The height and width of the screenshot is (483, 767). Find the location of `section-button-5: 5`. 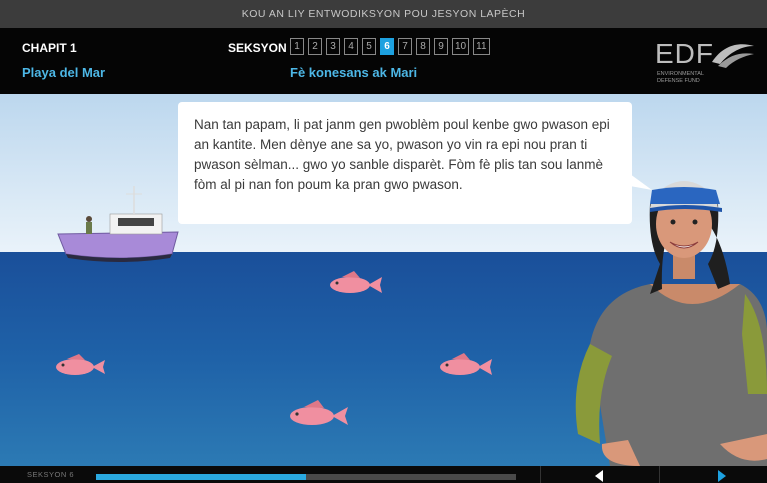

section-button-5: 5 is located at coordinates (369, 46).